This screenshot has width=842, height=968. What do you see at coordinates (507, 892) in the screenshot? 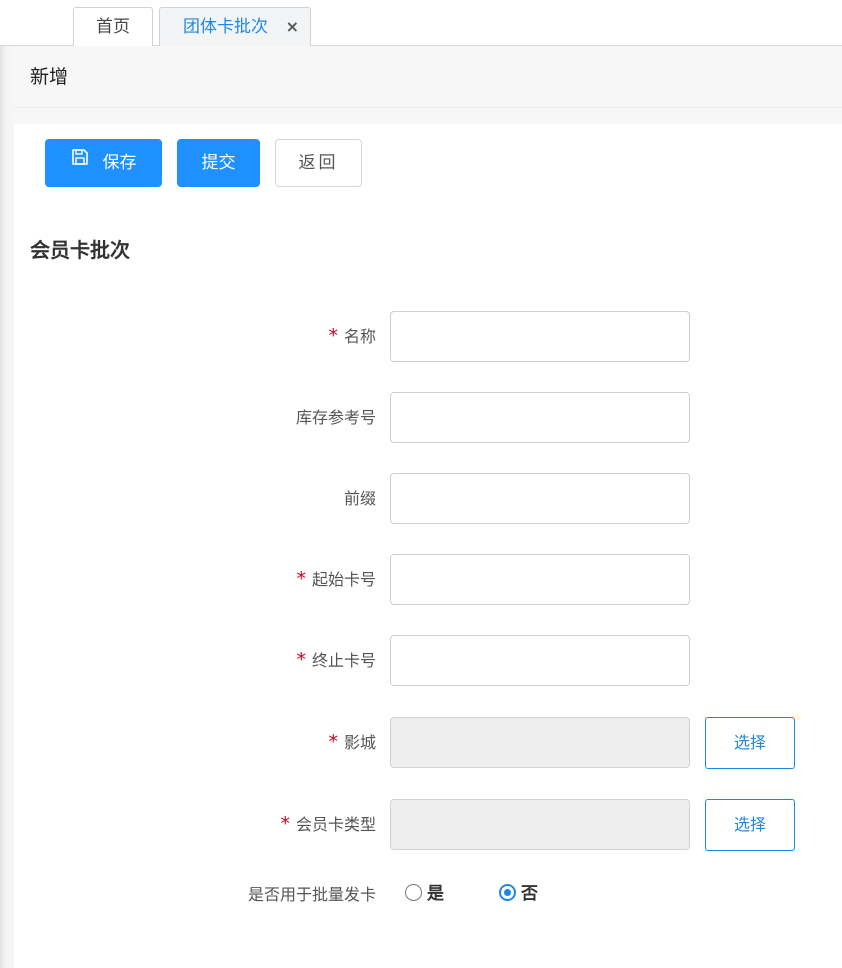
I see `radio-checked-icon` at bounding box center [507, 892].